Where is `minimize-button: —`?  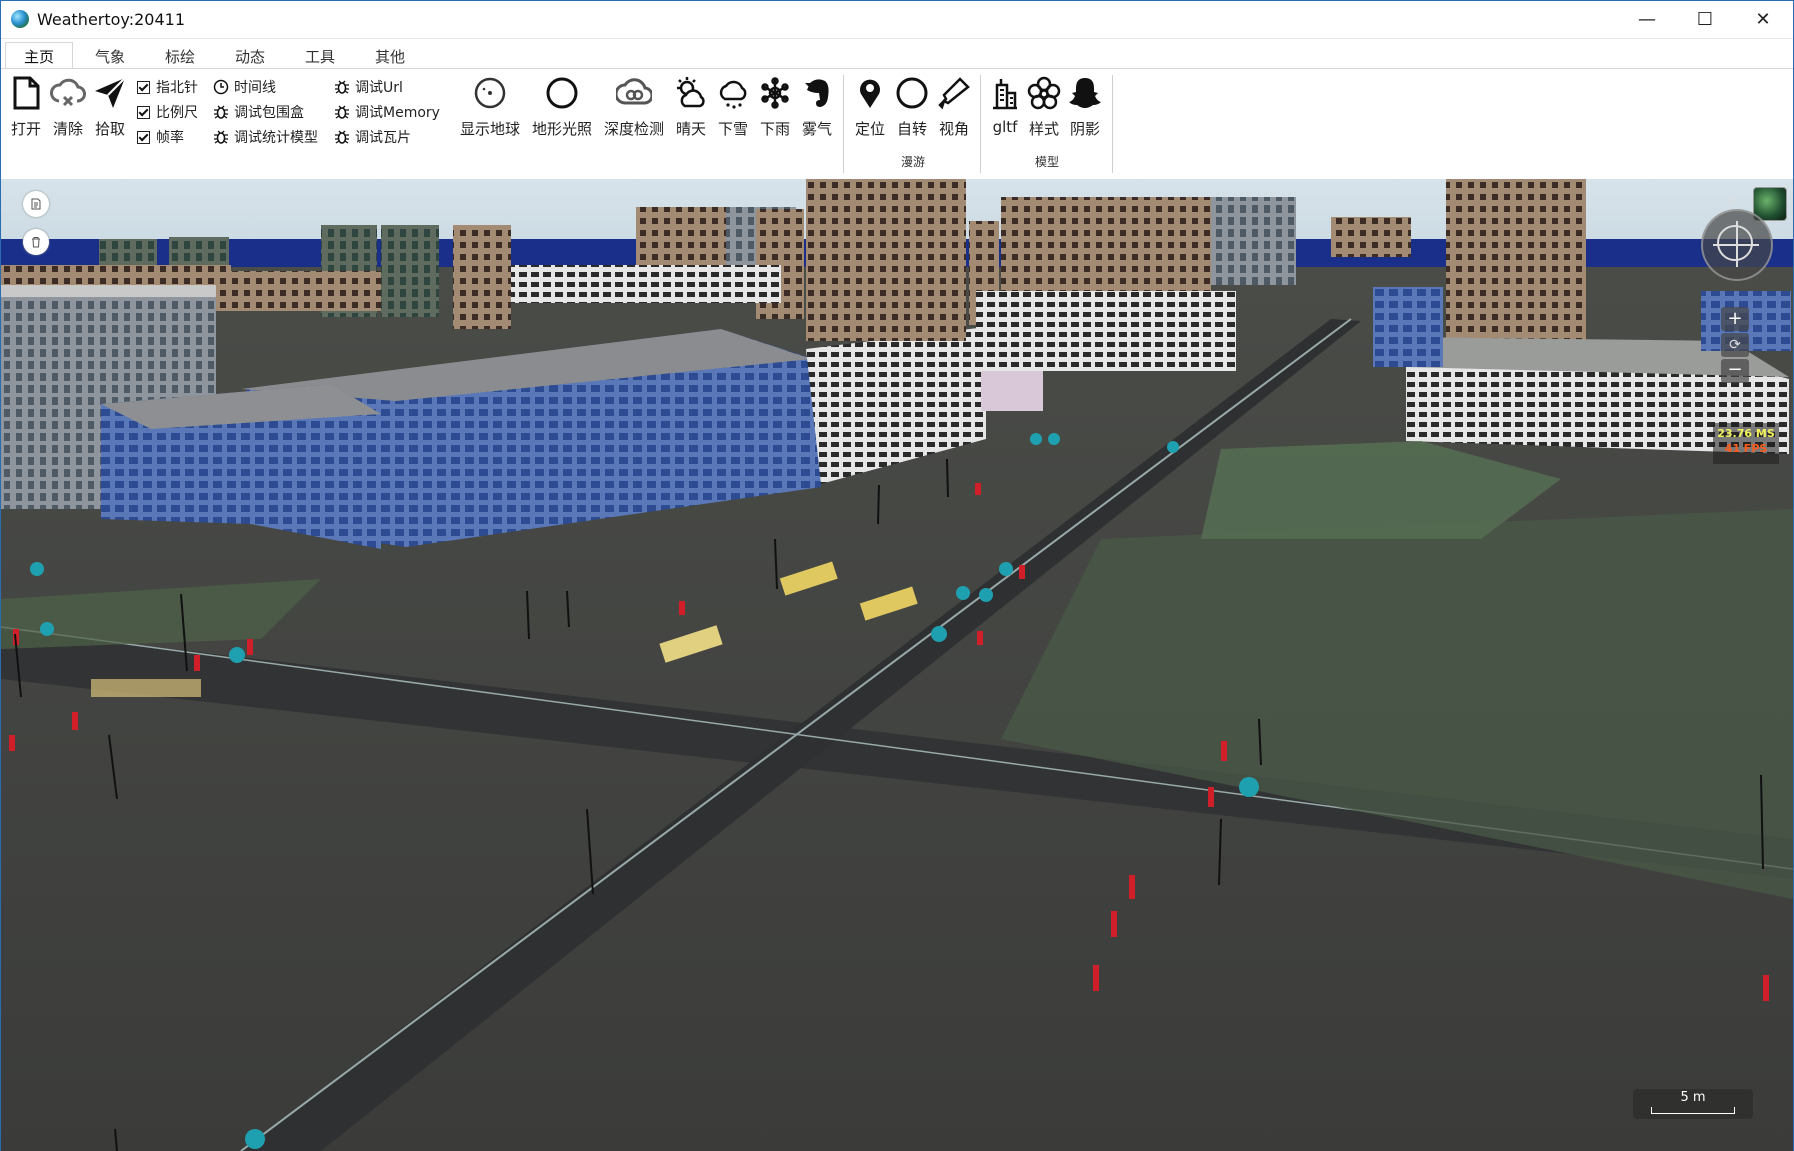 minimize-button: — is located at coordinates (1647, 19).